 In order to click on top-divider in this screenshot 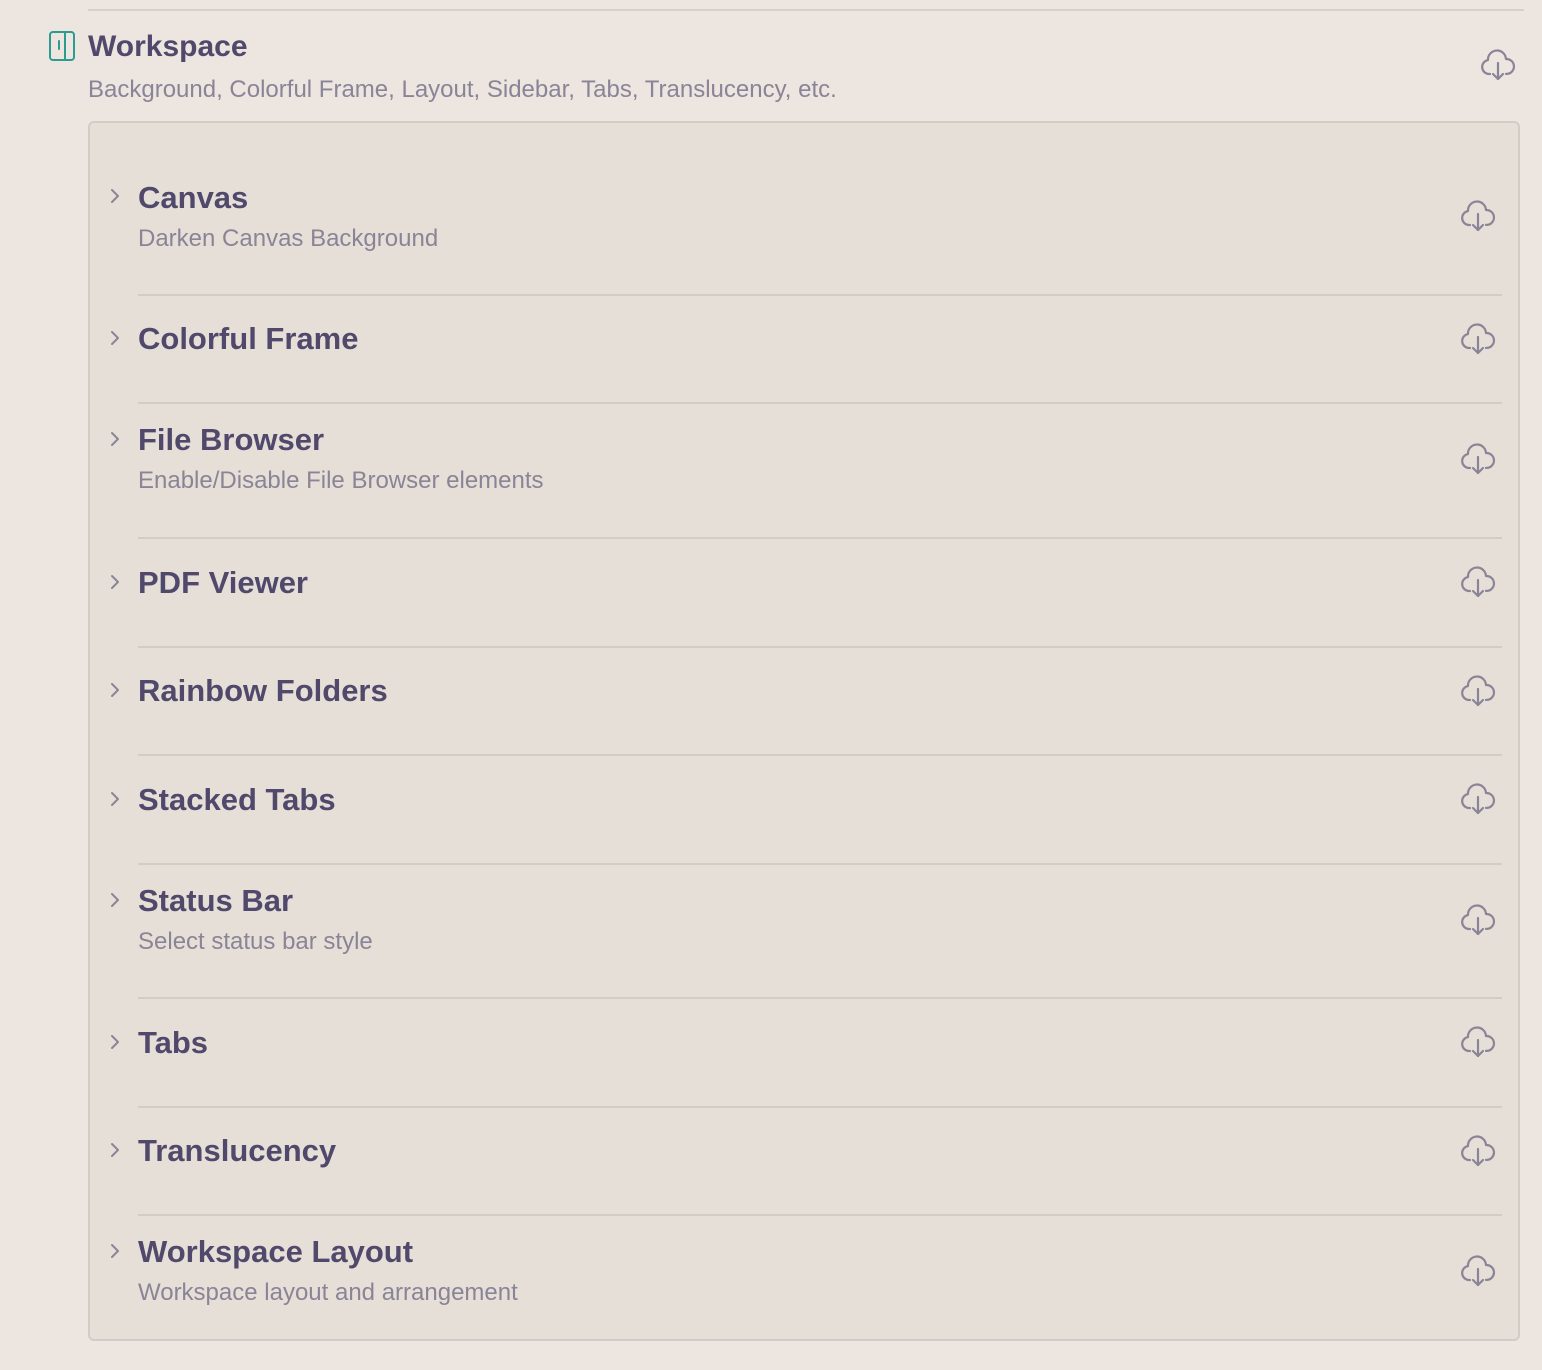, I will do `click(806, 10)`.